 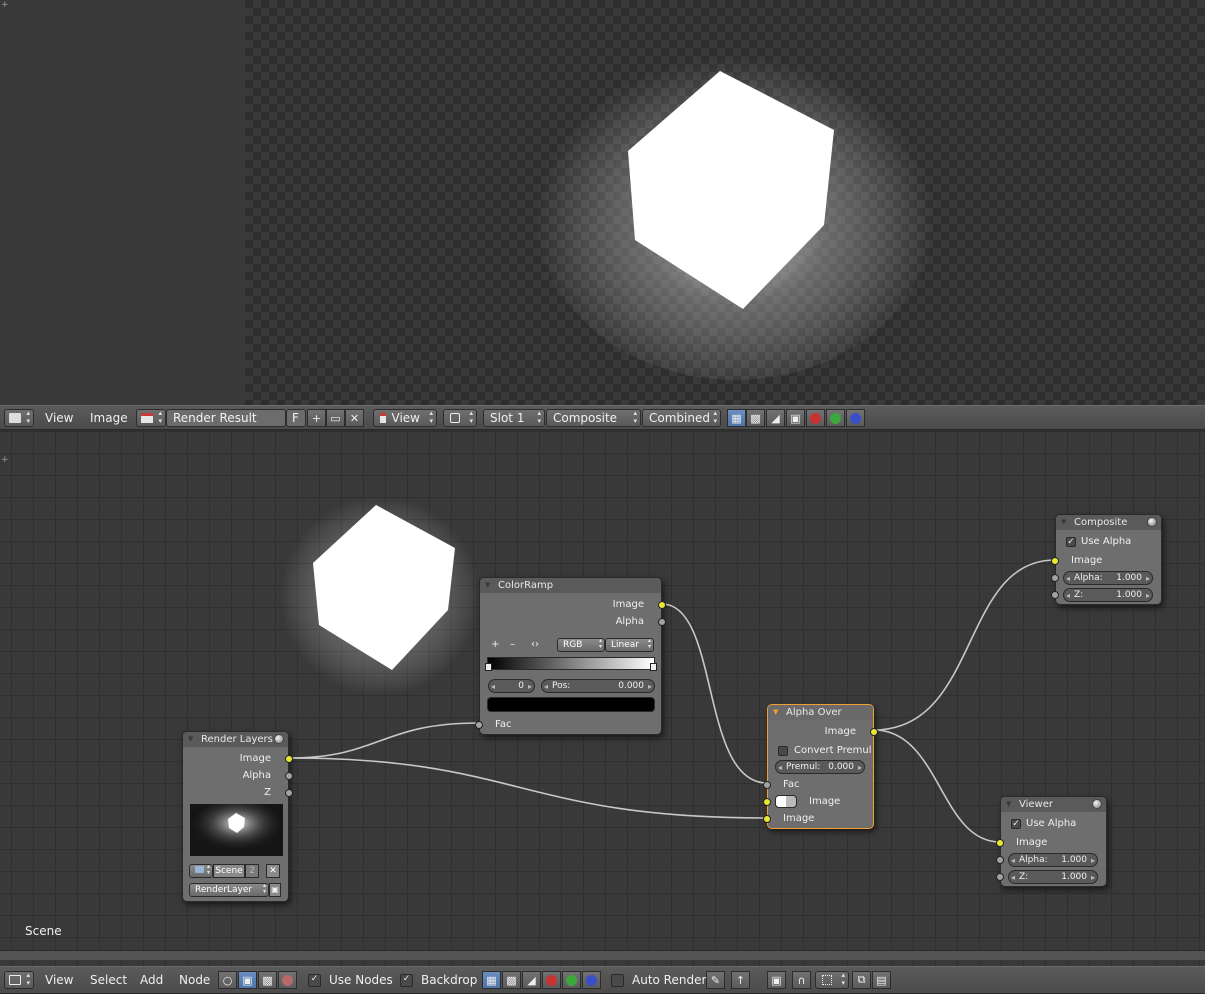 What do you see at coordinates (570, 585) in the screenshot?
I see `color-ramp-title: ColorRamp` at bounding box center [570, 585].